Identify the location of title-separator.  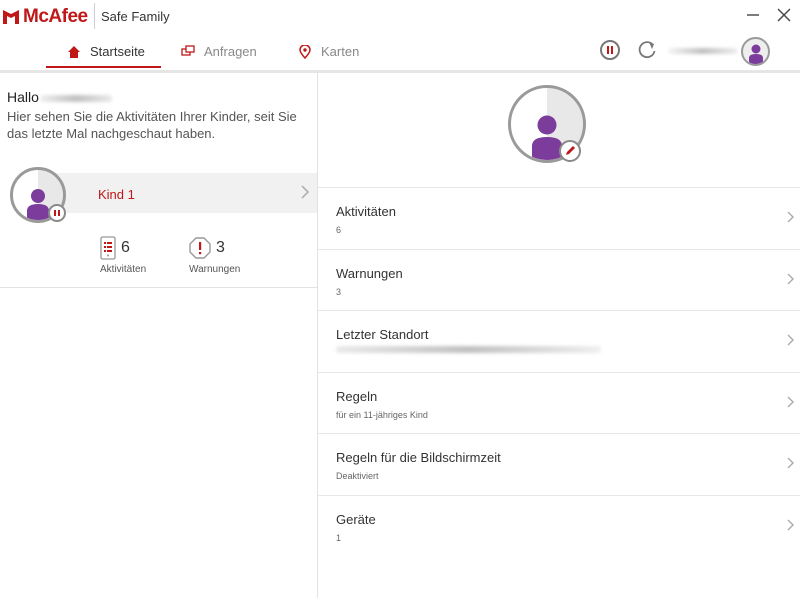
(94, 16).